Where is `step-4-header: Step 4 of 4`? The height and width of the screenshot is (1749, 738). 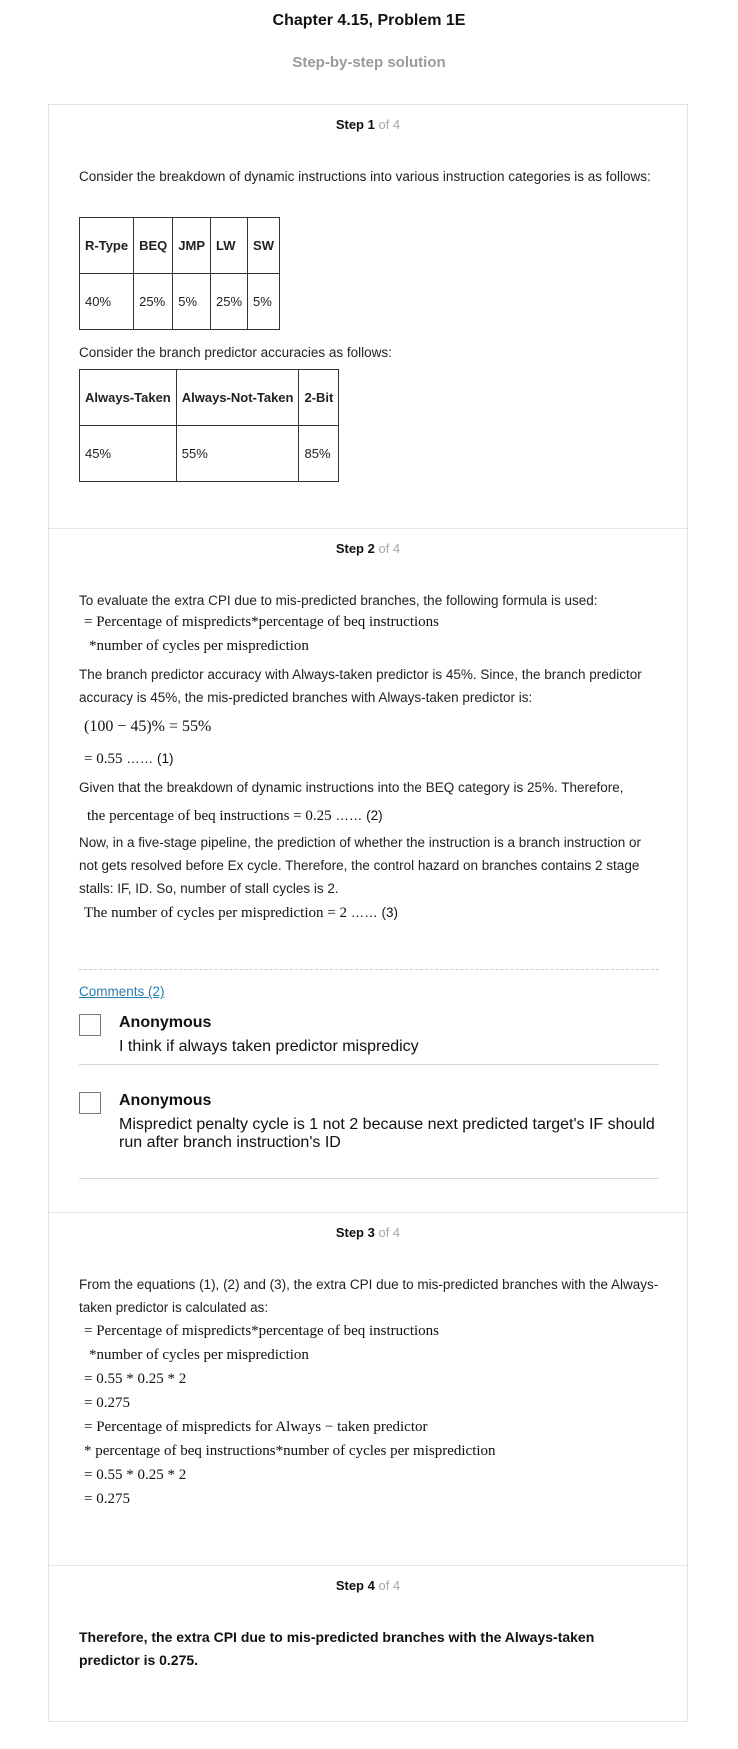
step-4-header: Step 4 of 4 is located at coordinates (368, 1585).